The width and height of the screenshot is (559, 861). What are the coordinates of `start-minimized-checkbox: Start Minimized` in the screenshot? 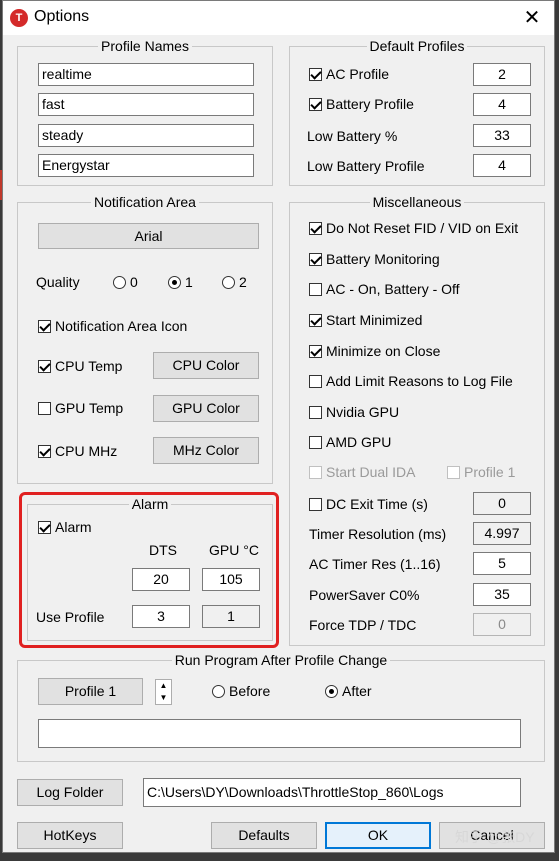 It's located at (365, 320).